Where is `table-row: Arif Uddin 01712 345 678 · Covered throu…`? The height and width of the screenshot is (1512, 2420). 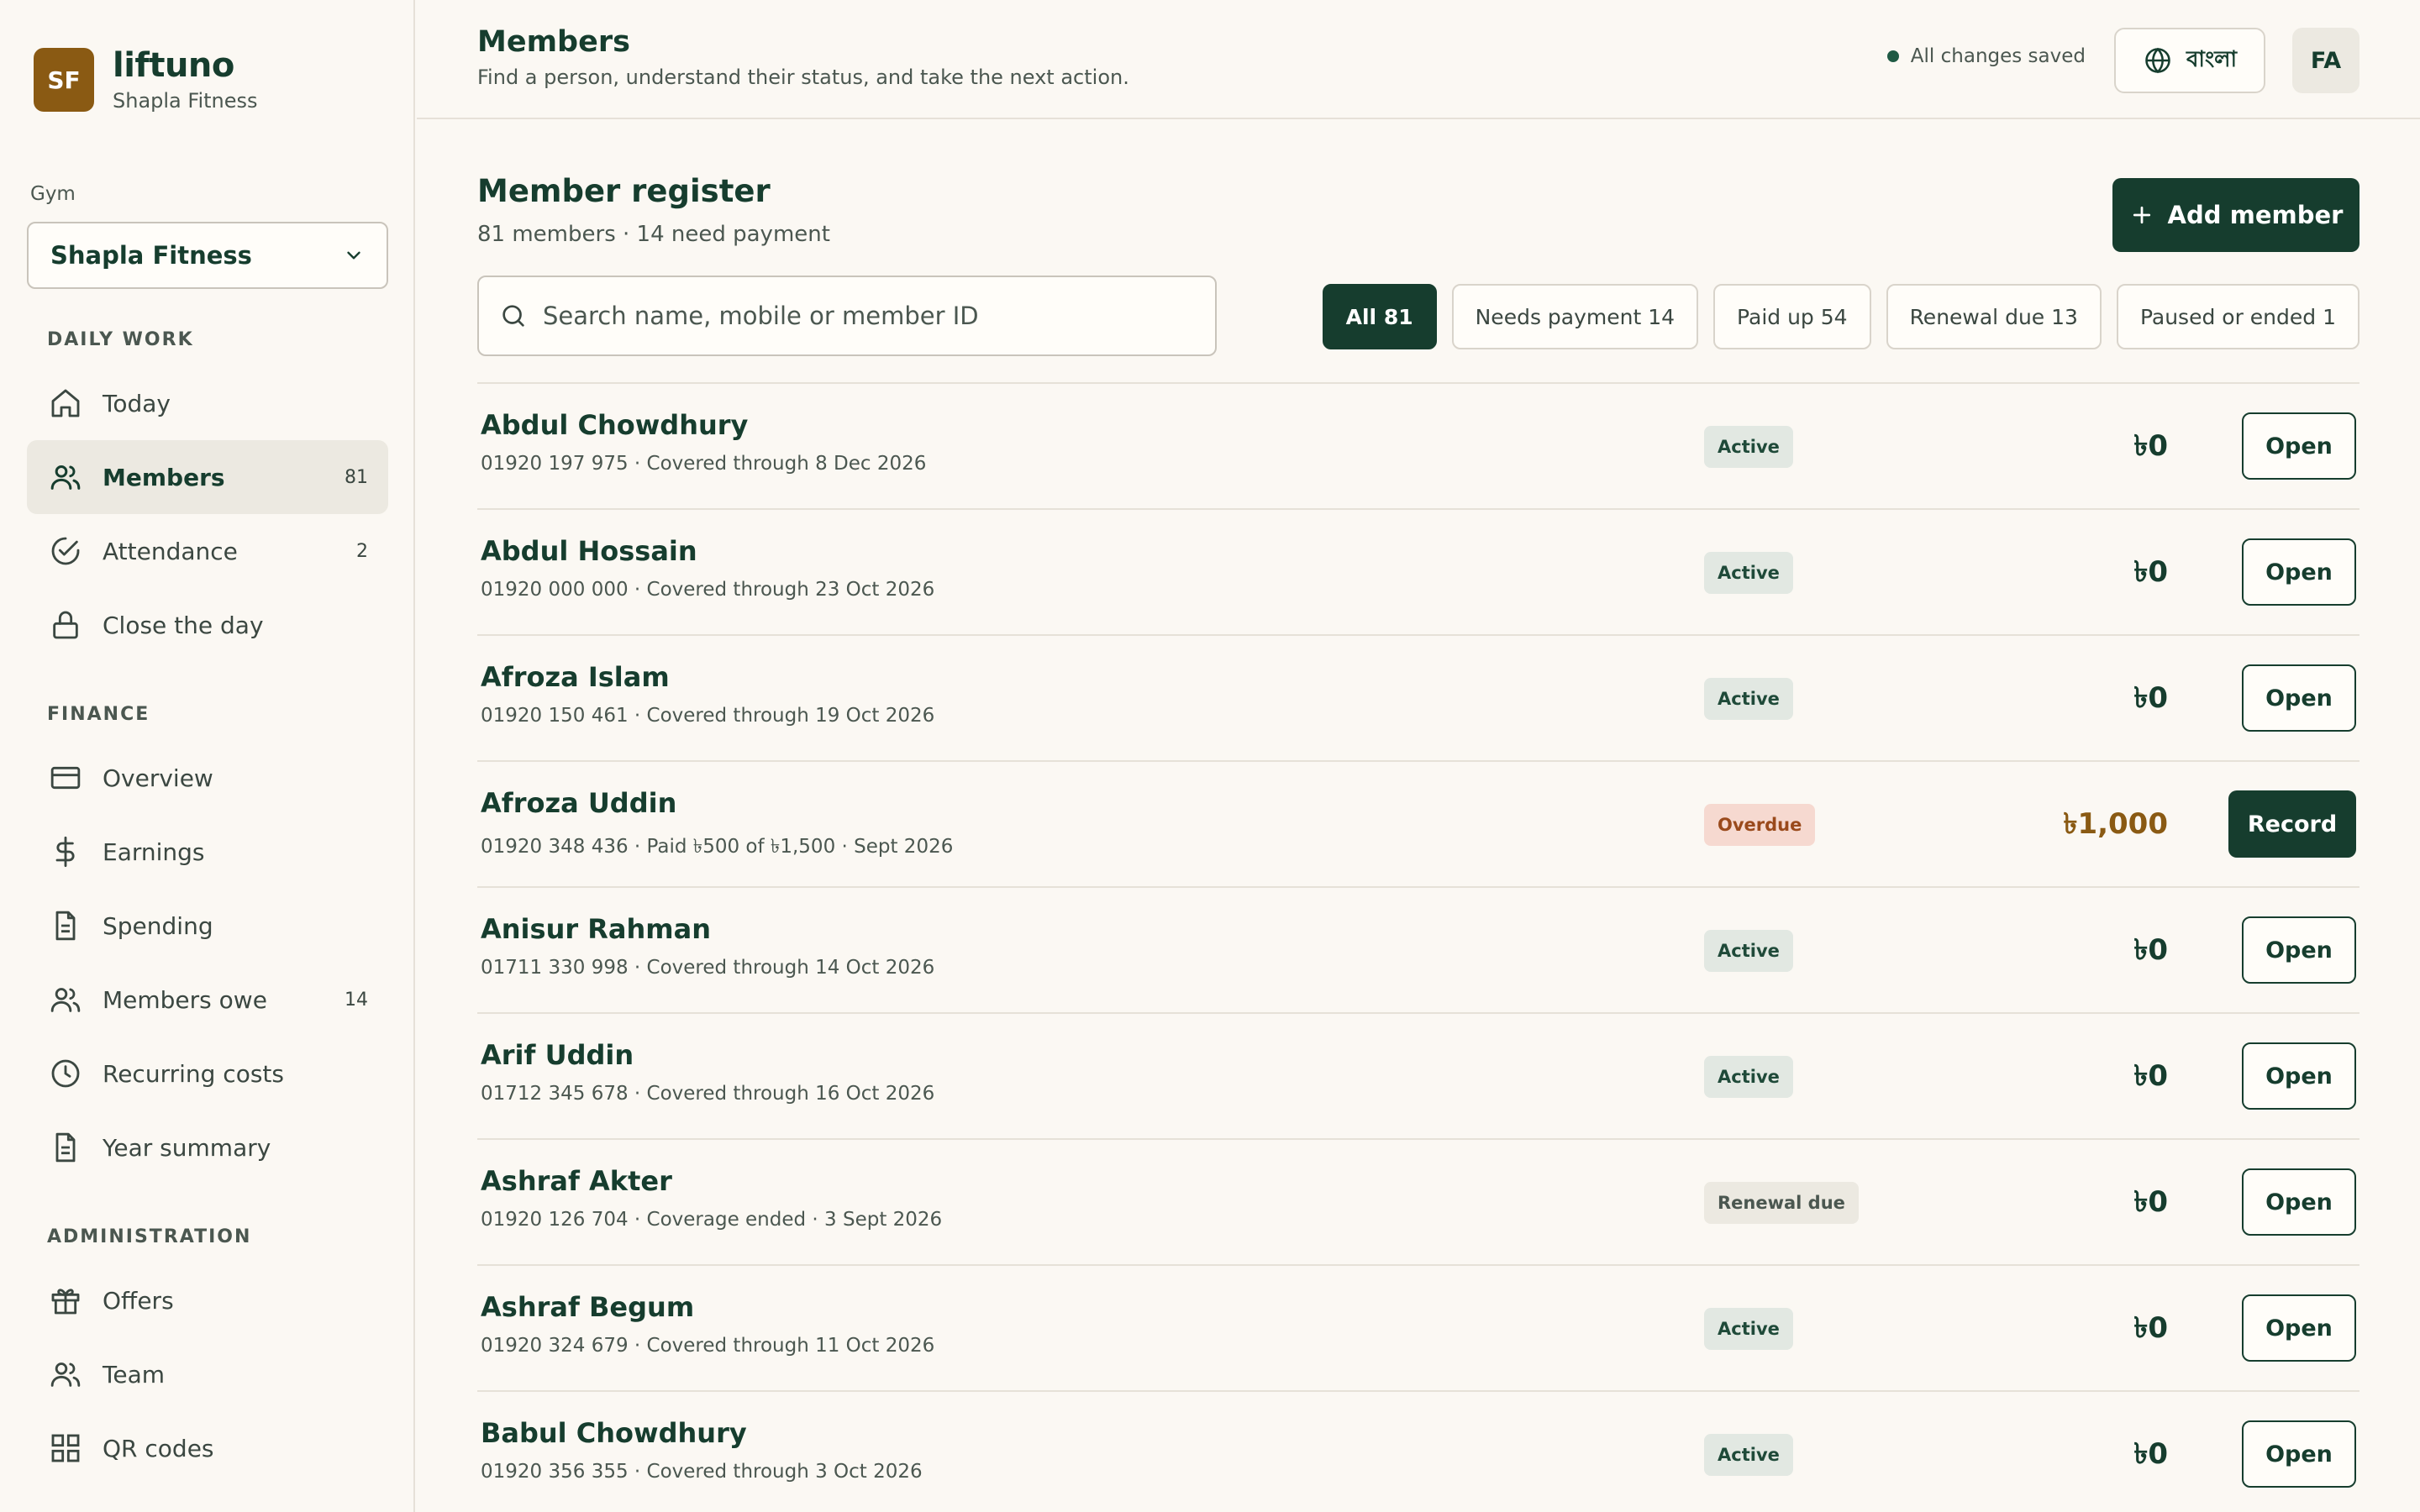
table-row: Arif Uddin 01712 345 678 · Covered throu… is located at coordinates (1418, 1075).